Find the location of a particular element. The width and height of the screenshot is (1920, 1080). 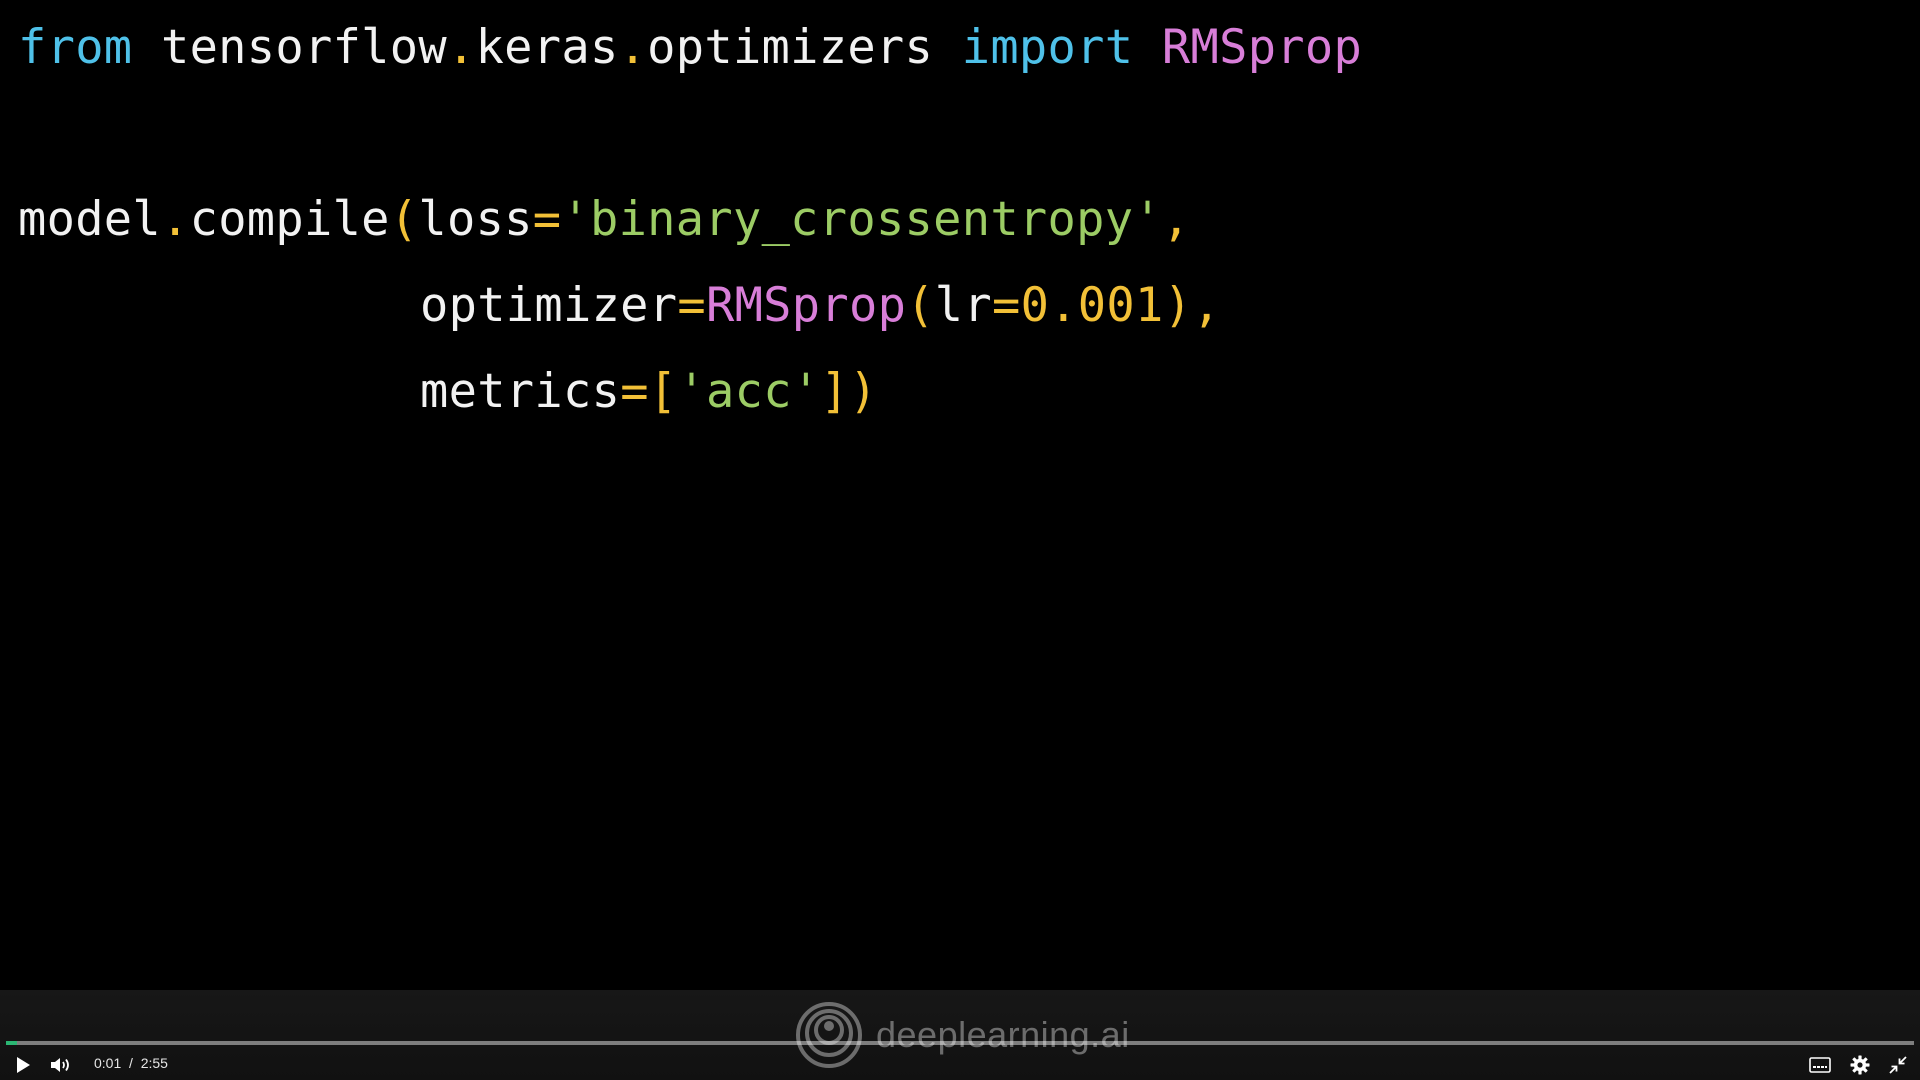

code-token: lr is located at coordinates (963, 305).